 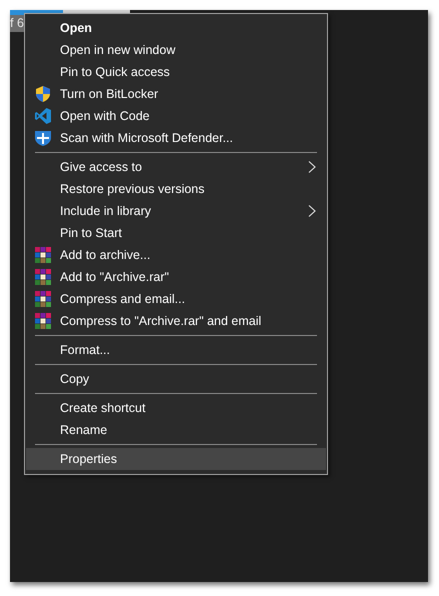 I want to click on menu-item: Open with Code, so click(x=176, y=116).